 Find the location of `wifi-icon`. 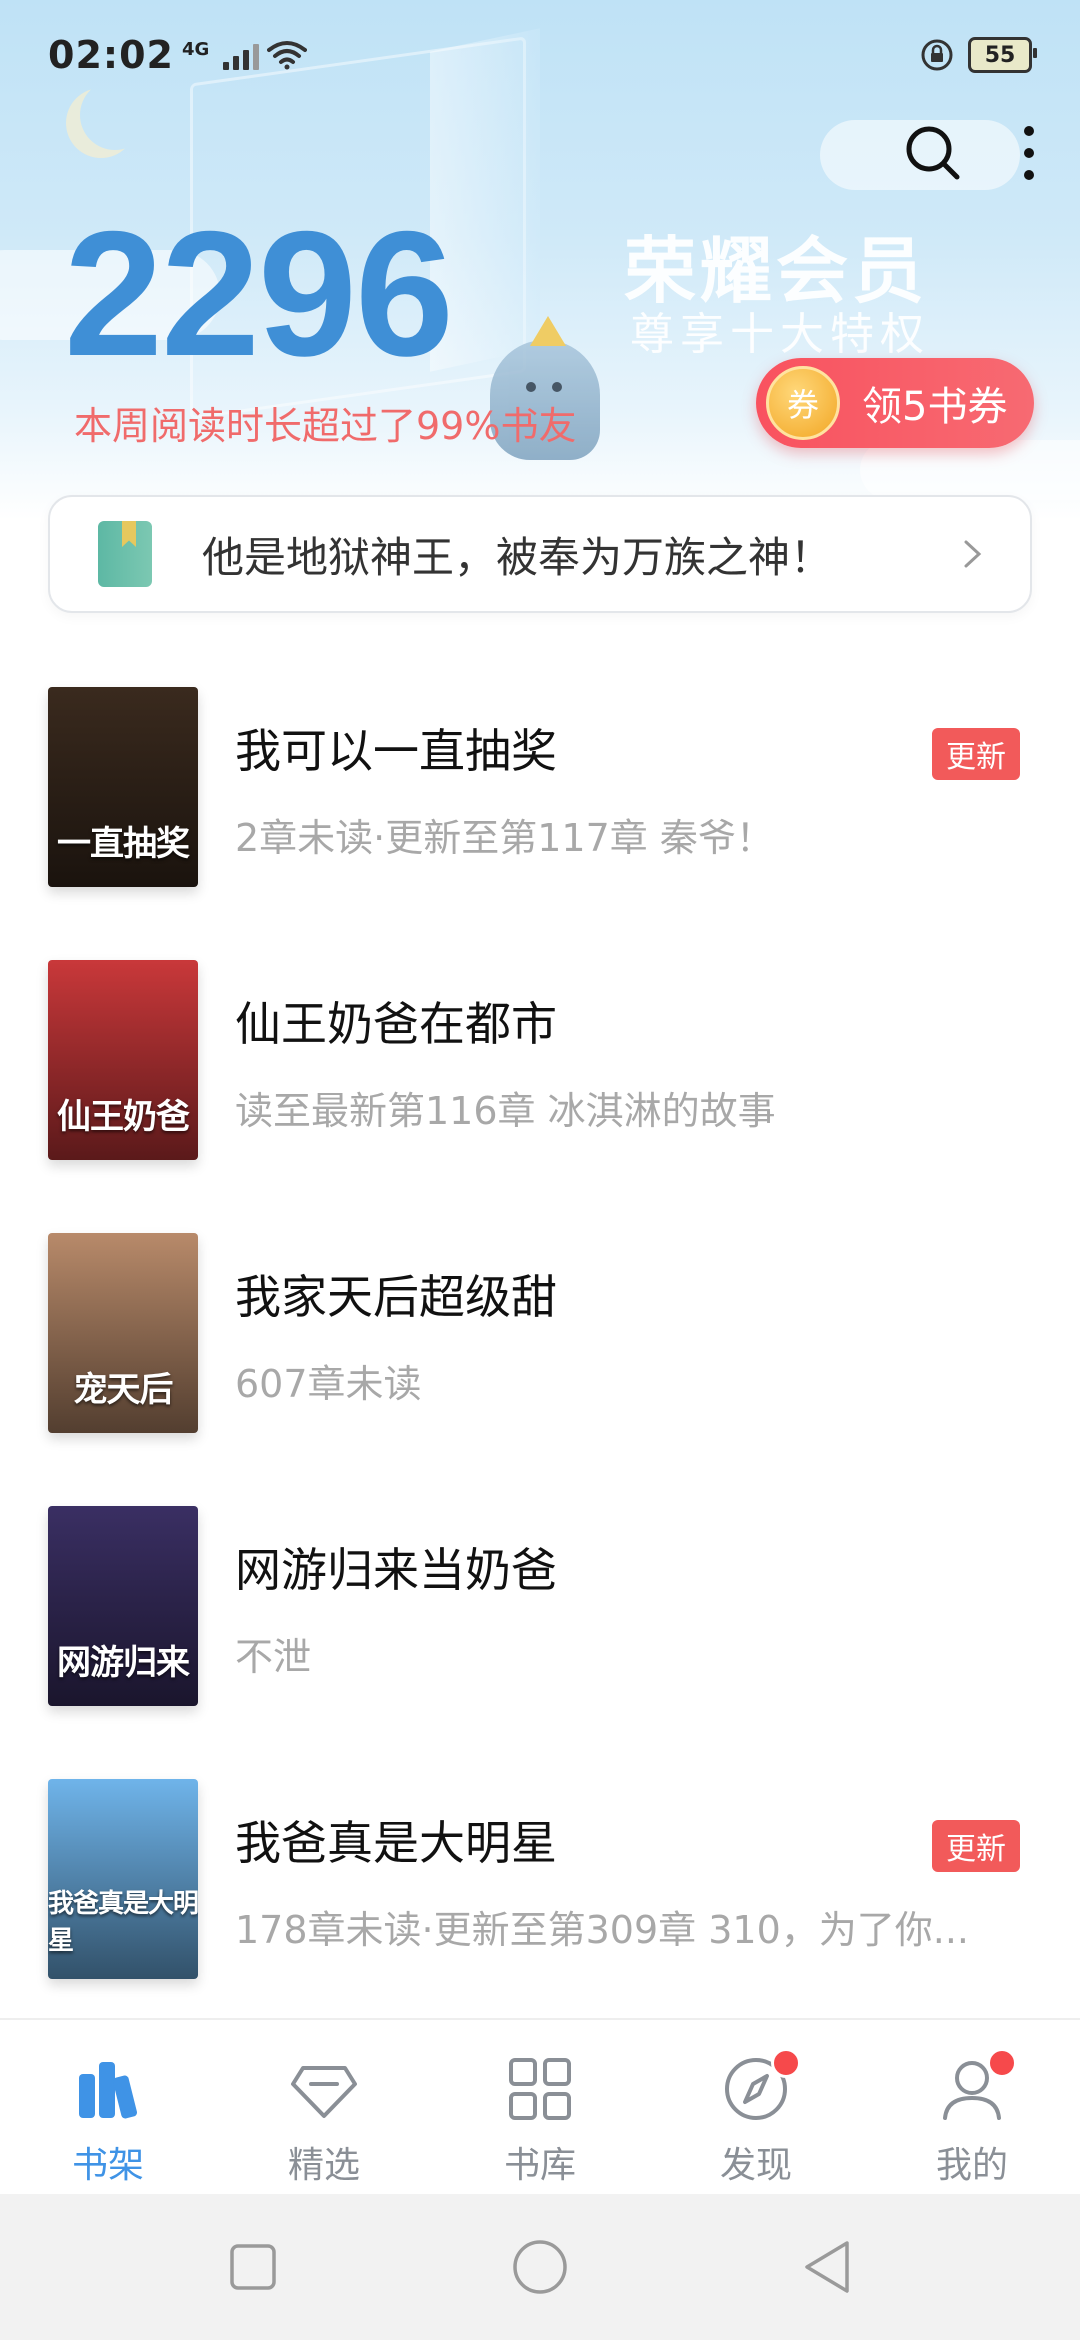

wifi-icon is located at coordinates (287, 55).